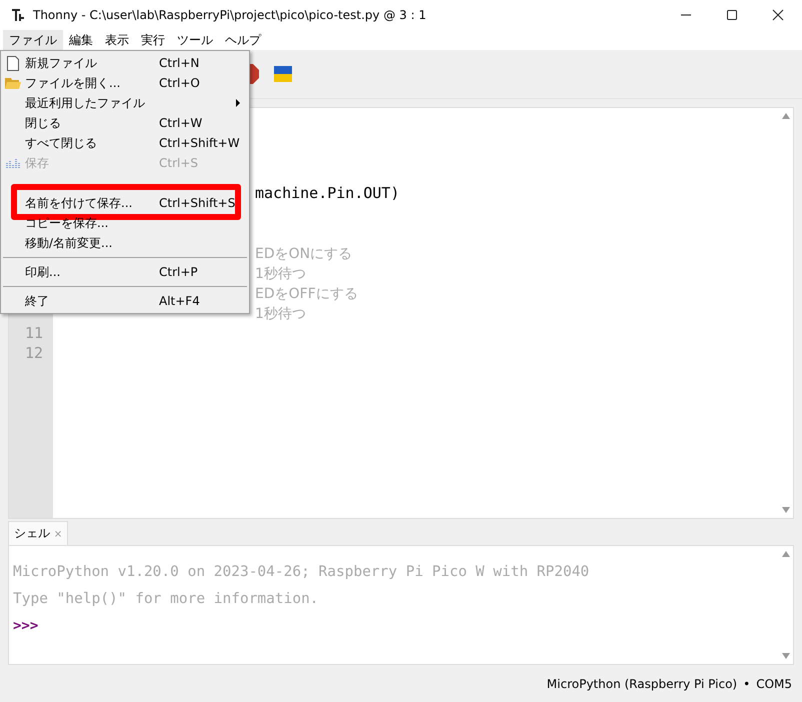  Describe the element at coordinates (33, 353) in the screenshot. I see `line-number: 12` at that location.